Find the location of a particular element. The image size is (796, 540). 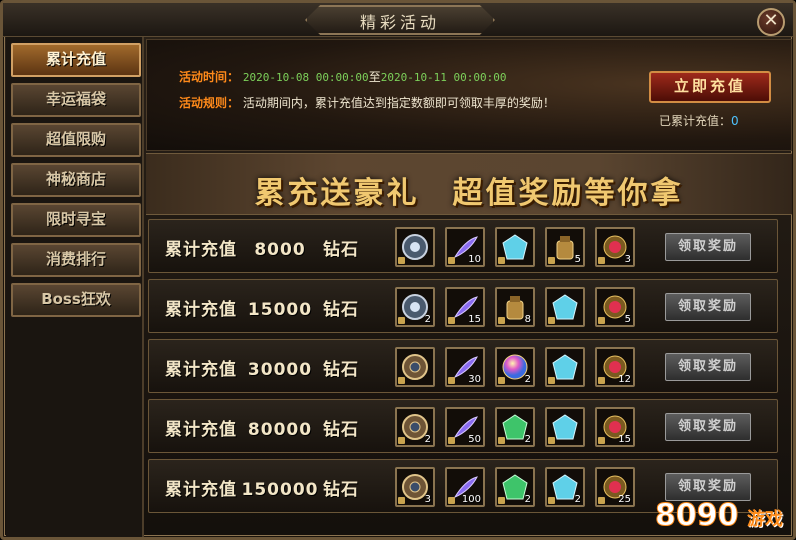

reward-threshold: 累计充值 8000 钻石 is located at coordinates (262, 247).